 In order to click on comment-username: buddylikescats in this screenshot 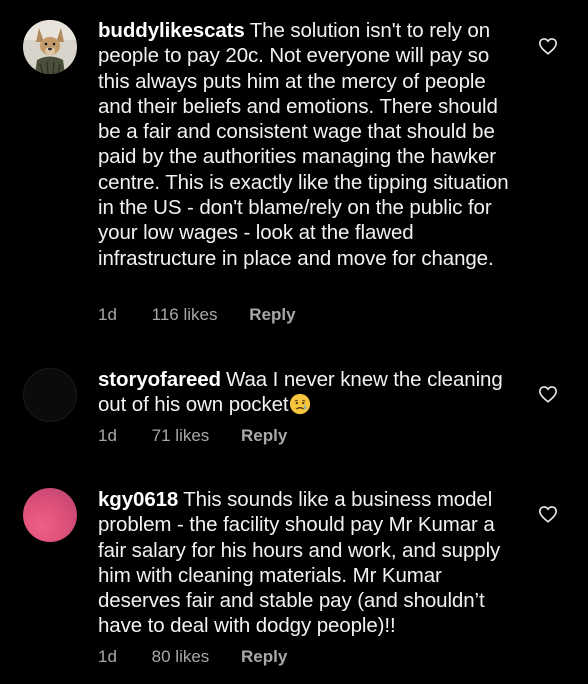, I will do `click(171, 30)`.